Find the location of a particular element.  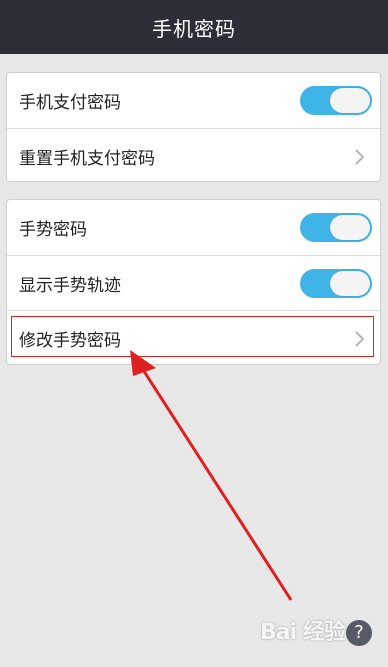

show-gesture-trail-toggle is located at coordinates (336, 283).